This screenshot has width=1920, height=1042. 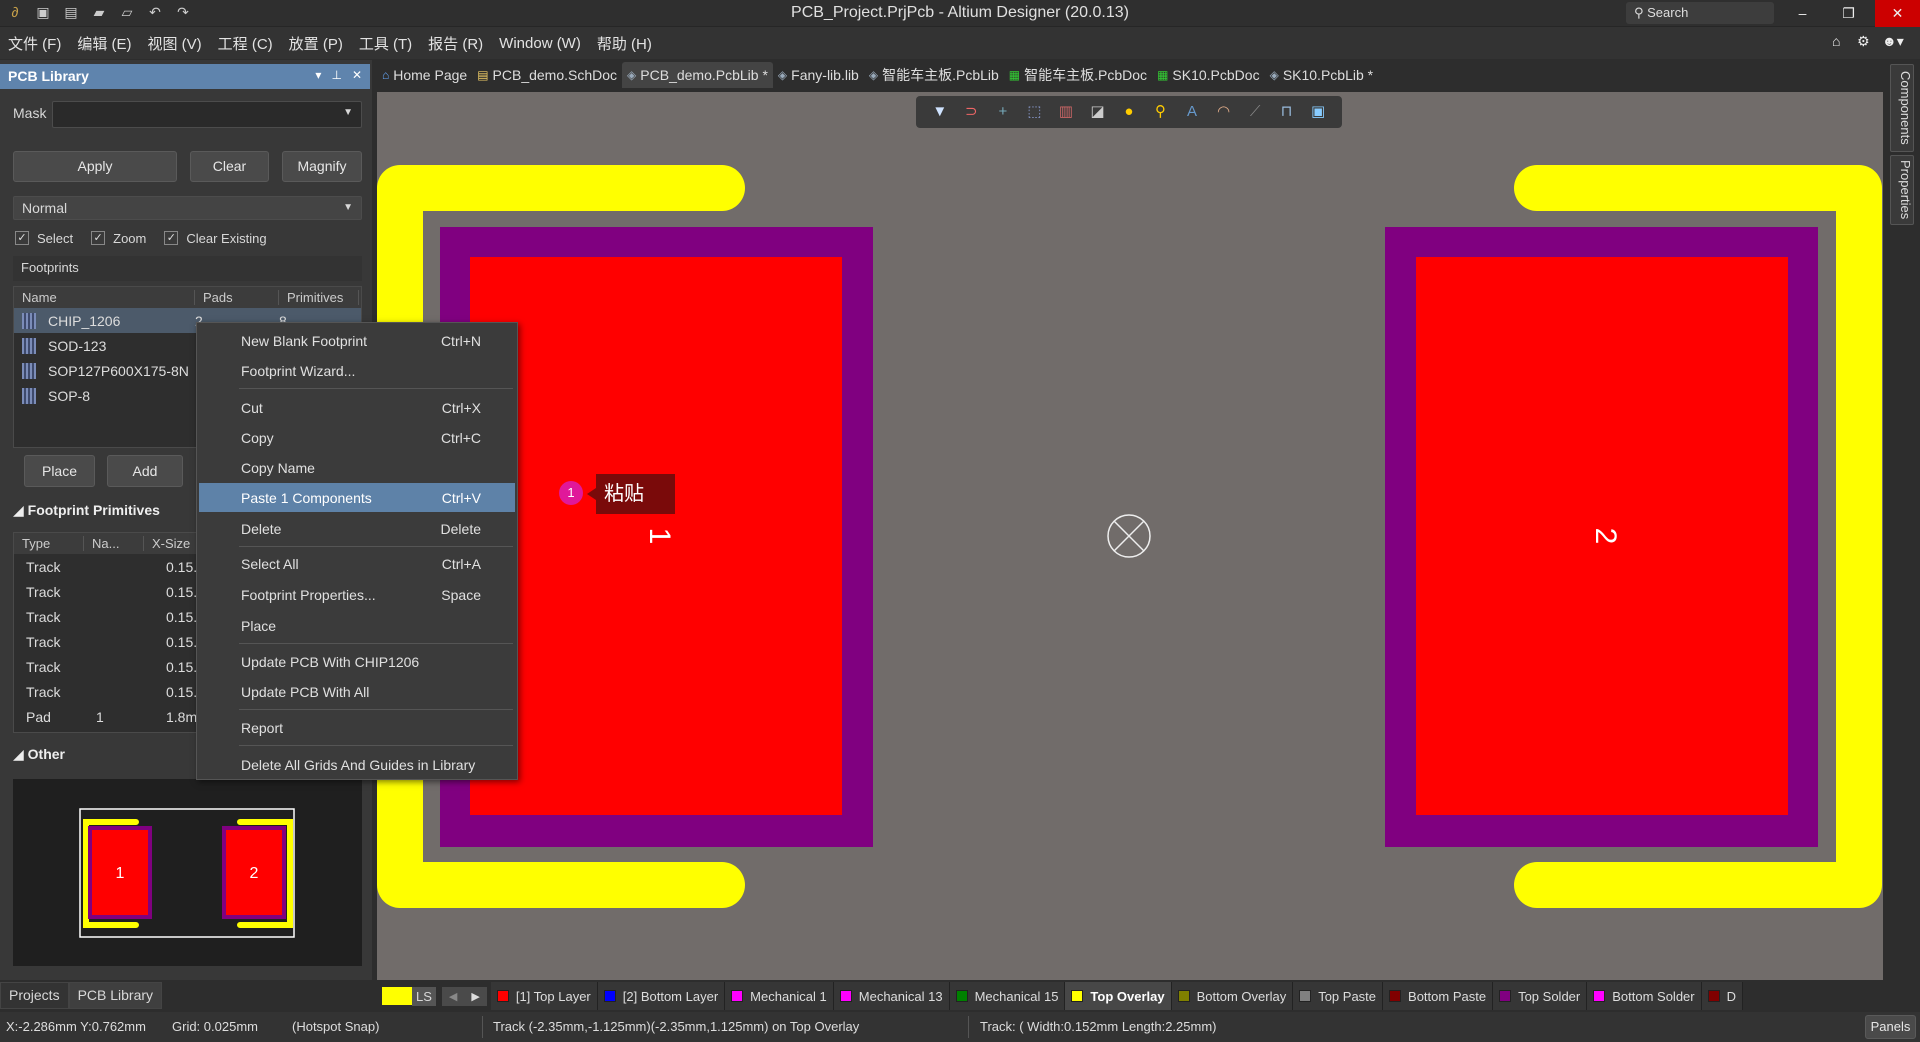 I want to click on menu-item: Window (W), so click(x=540, y=43).